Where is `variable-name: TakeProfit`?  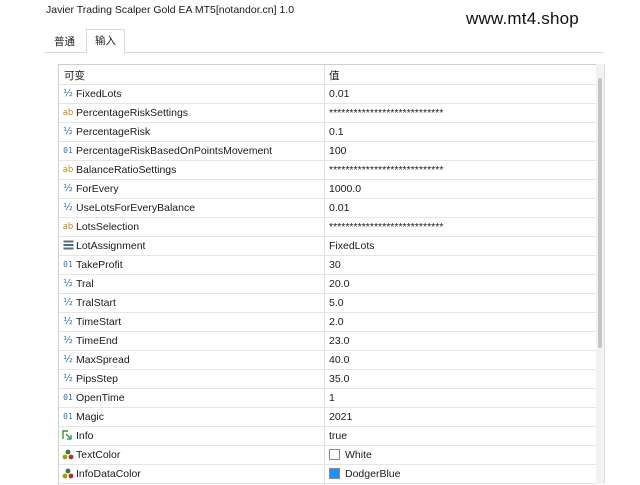 variable-name: TakeProfit is located at coordinates (99, 265).